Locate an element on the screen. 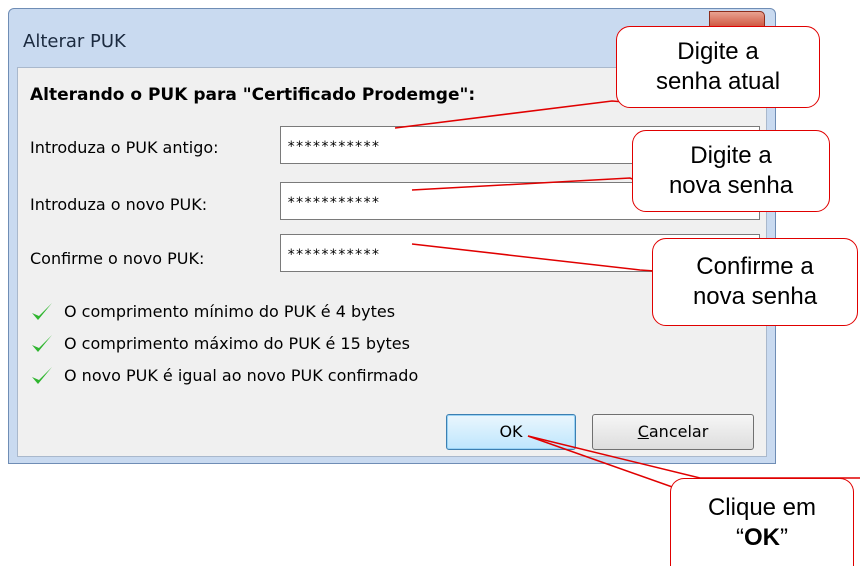 The width and height of the screenshot is (862, 566). pointer-confirm is located at coordinates (533, 257).